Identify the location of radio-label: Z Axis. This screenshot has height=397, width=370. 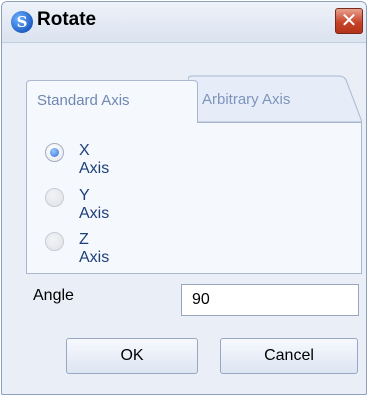
(94, 248).